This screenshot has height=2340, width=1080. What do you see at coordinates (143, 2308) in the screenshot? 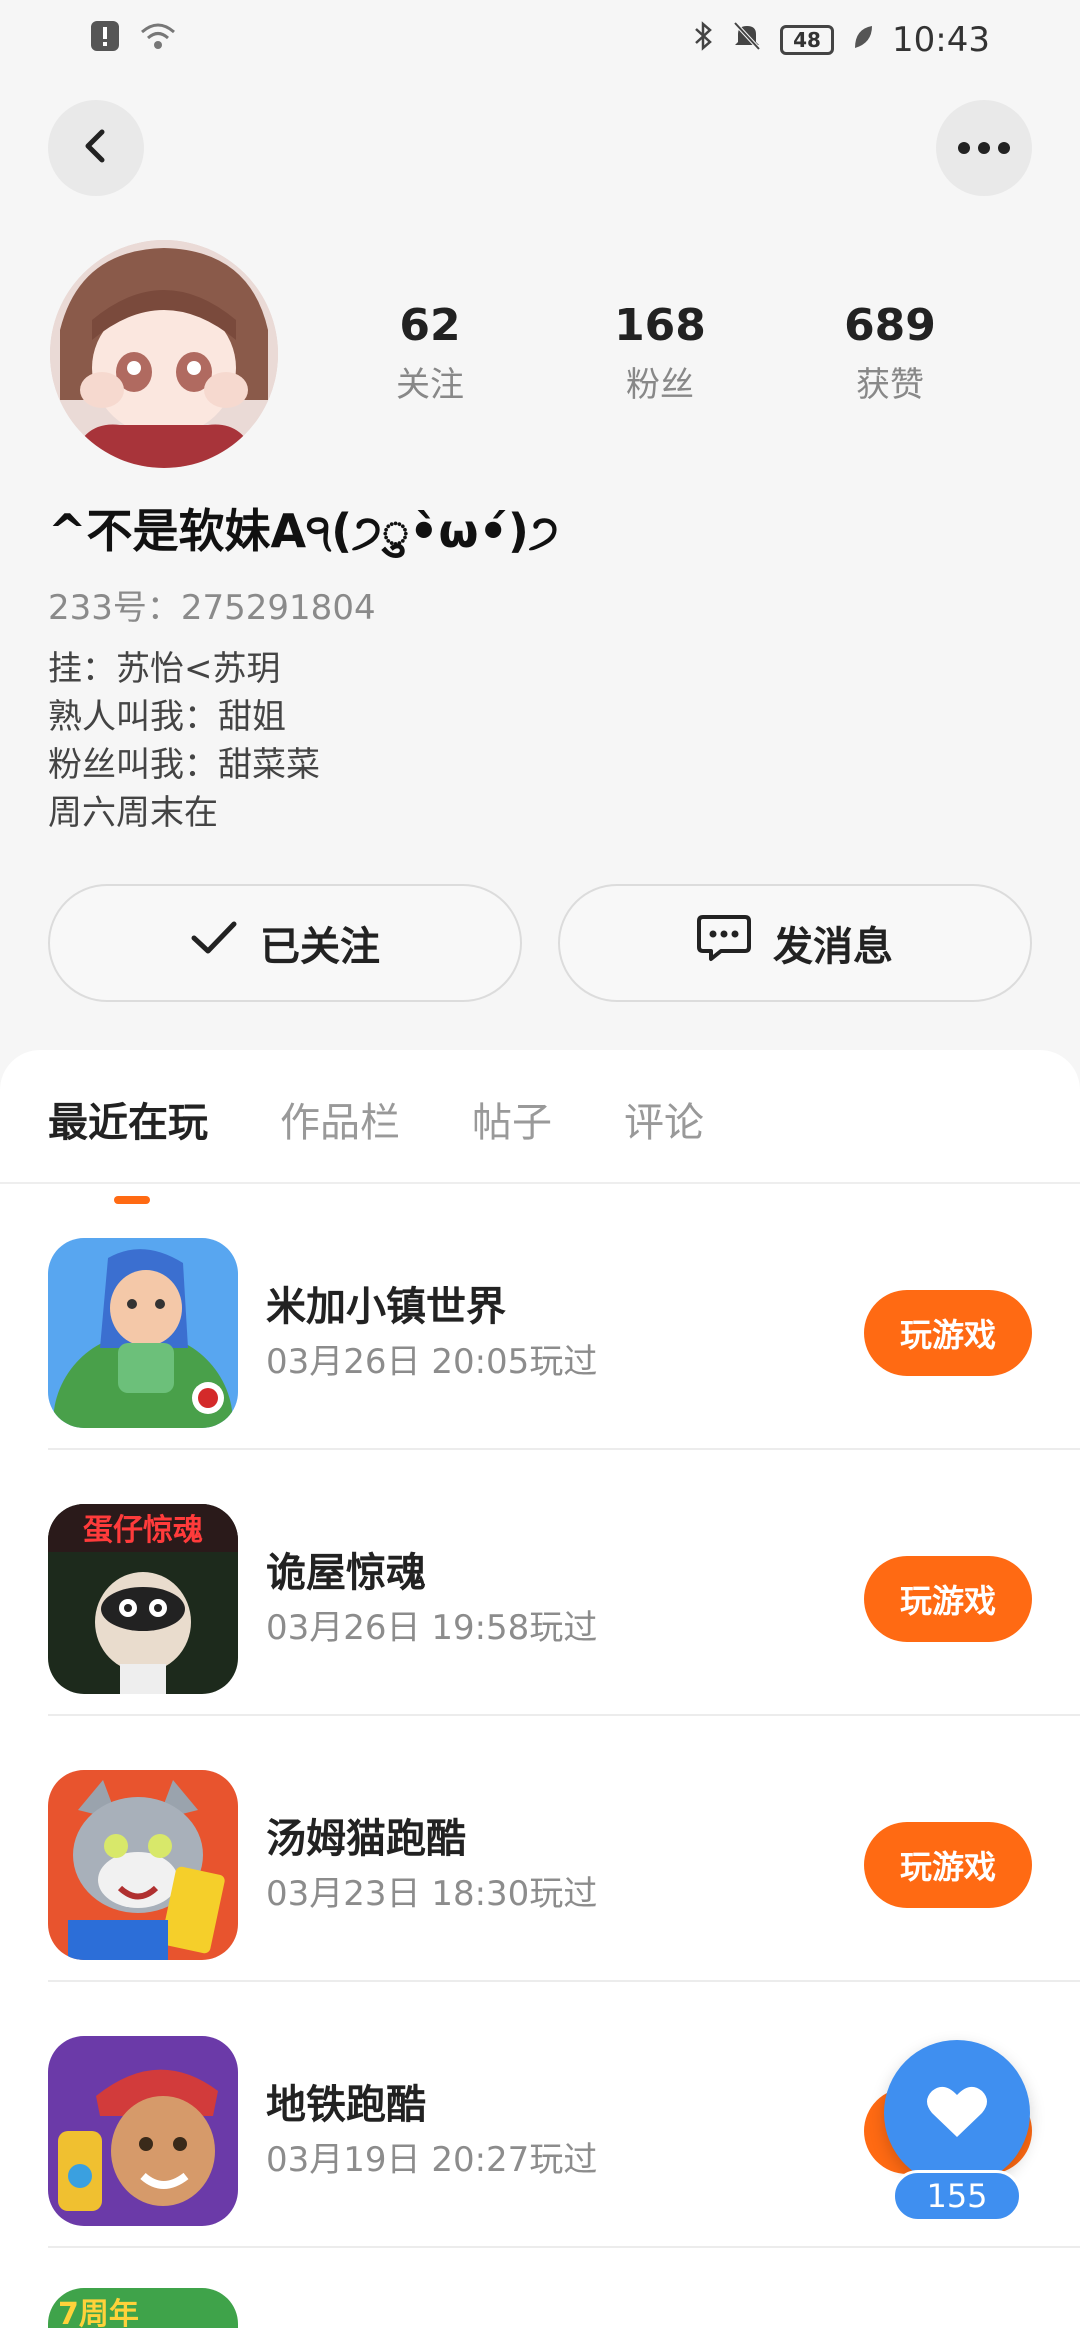
I see `game-icon-partial: 7周年` at bounding box center [143, 2308].